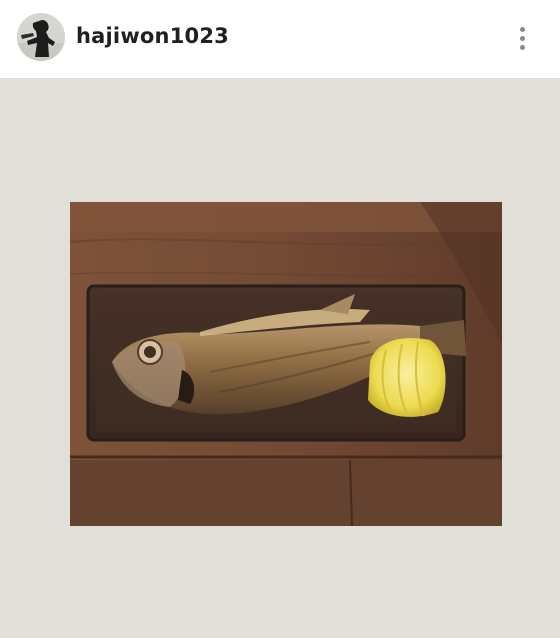 This screenshot has width=560, height=638. I want to click on username: hajiwon1023, so click(152, 36).